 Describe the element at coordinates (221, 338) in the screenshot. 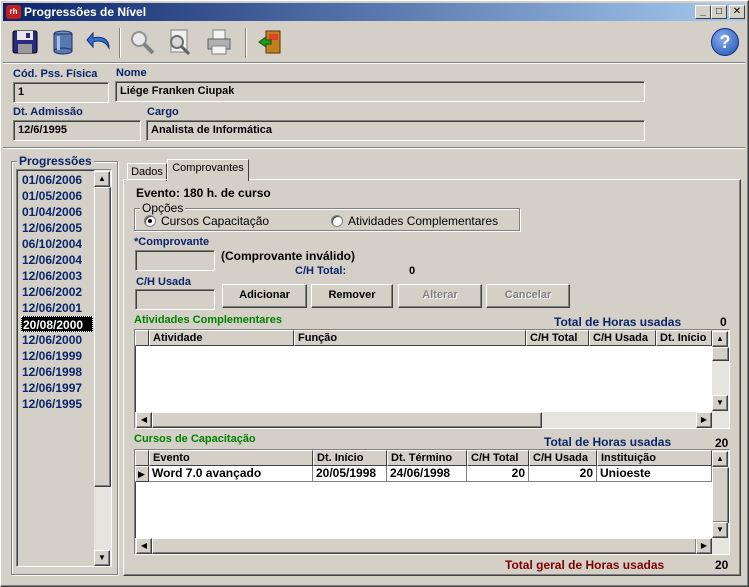

I see `col-atividade: Atividade` at that location.